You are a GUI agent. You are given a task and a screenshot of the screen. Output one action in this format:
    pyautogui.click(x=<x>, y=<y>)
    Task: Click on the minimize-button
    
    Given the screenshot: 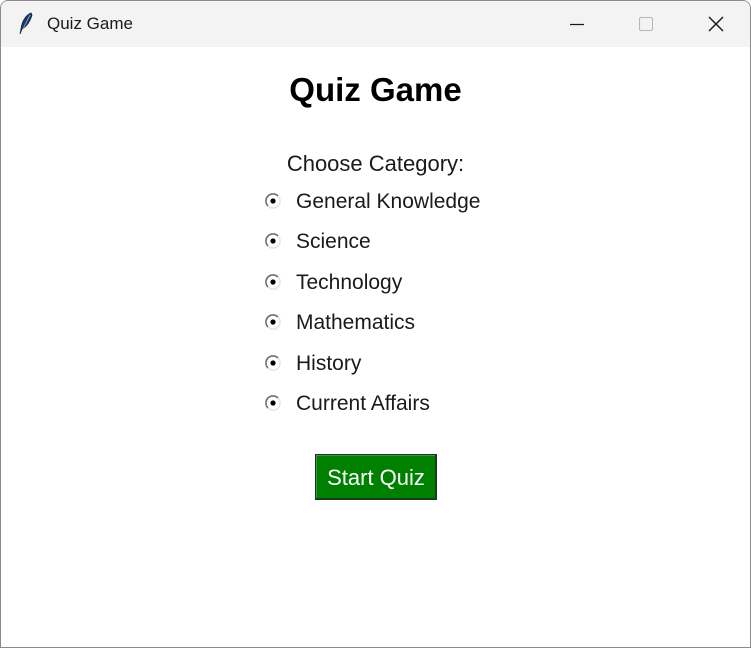 What is the action you would take?
    pyautogui.click(x=577, y=24)
    